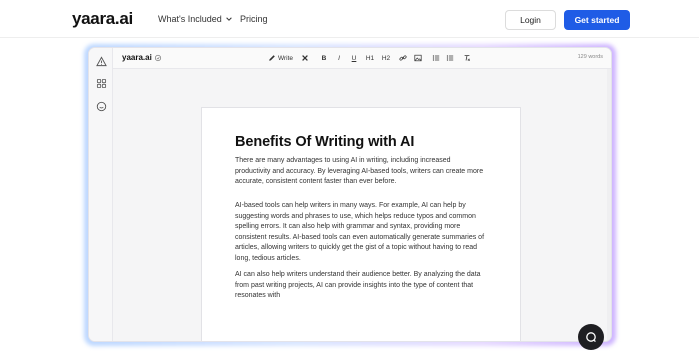 This screenshot has width=699, height=361. Describe the element at coordinates (436, 58) in the screenshot. I see `bullet-list-icon` at that location.